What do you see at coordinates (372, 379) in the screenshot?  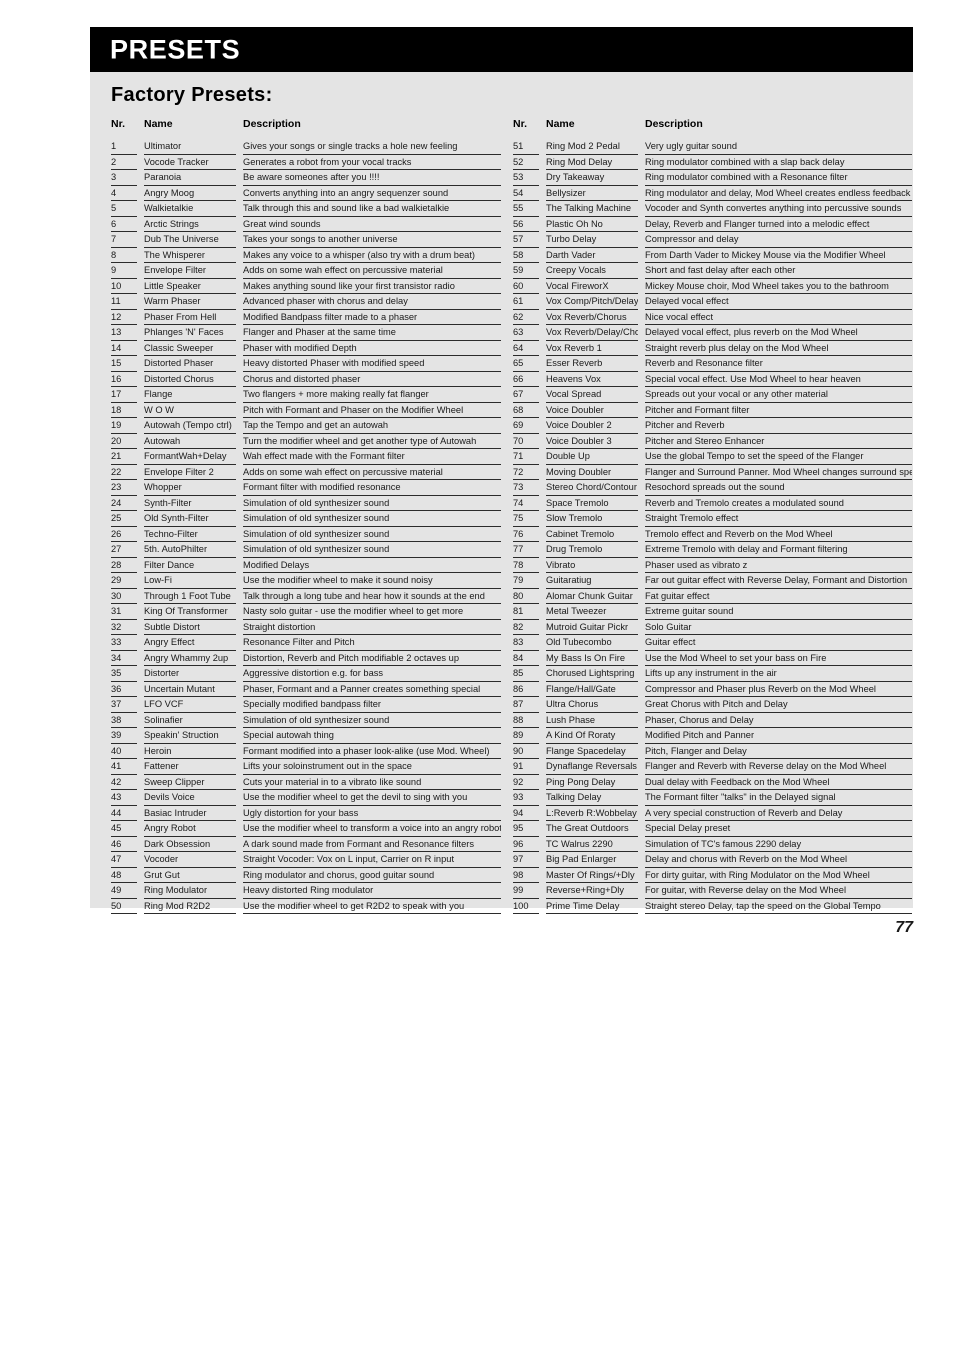 I see `preset-description: Chorus and distorted phaser` at bounding box center [372, 379].